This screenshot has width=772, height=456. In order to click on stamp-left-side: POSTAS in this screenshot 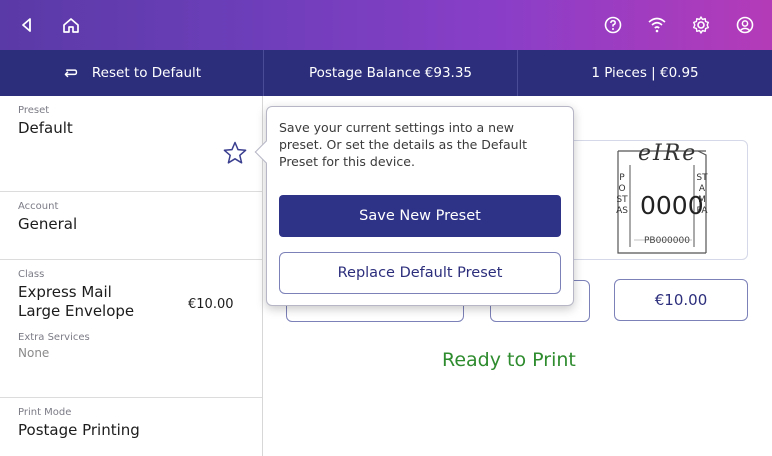, I will do `click(622, 194)`.